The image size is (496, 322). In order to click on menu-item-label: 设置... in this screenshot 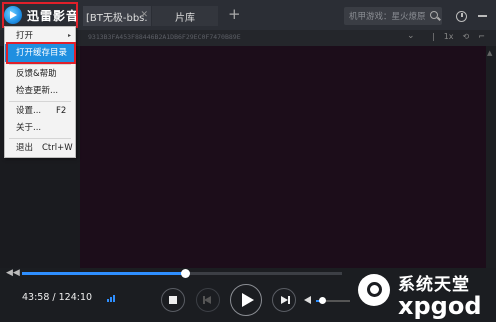, I will do `click(29, 111)`.